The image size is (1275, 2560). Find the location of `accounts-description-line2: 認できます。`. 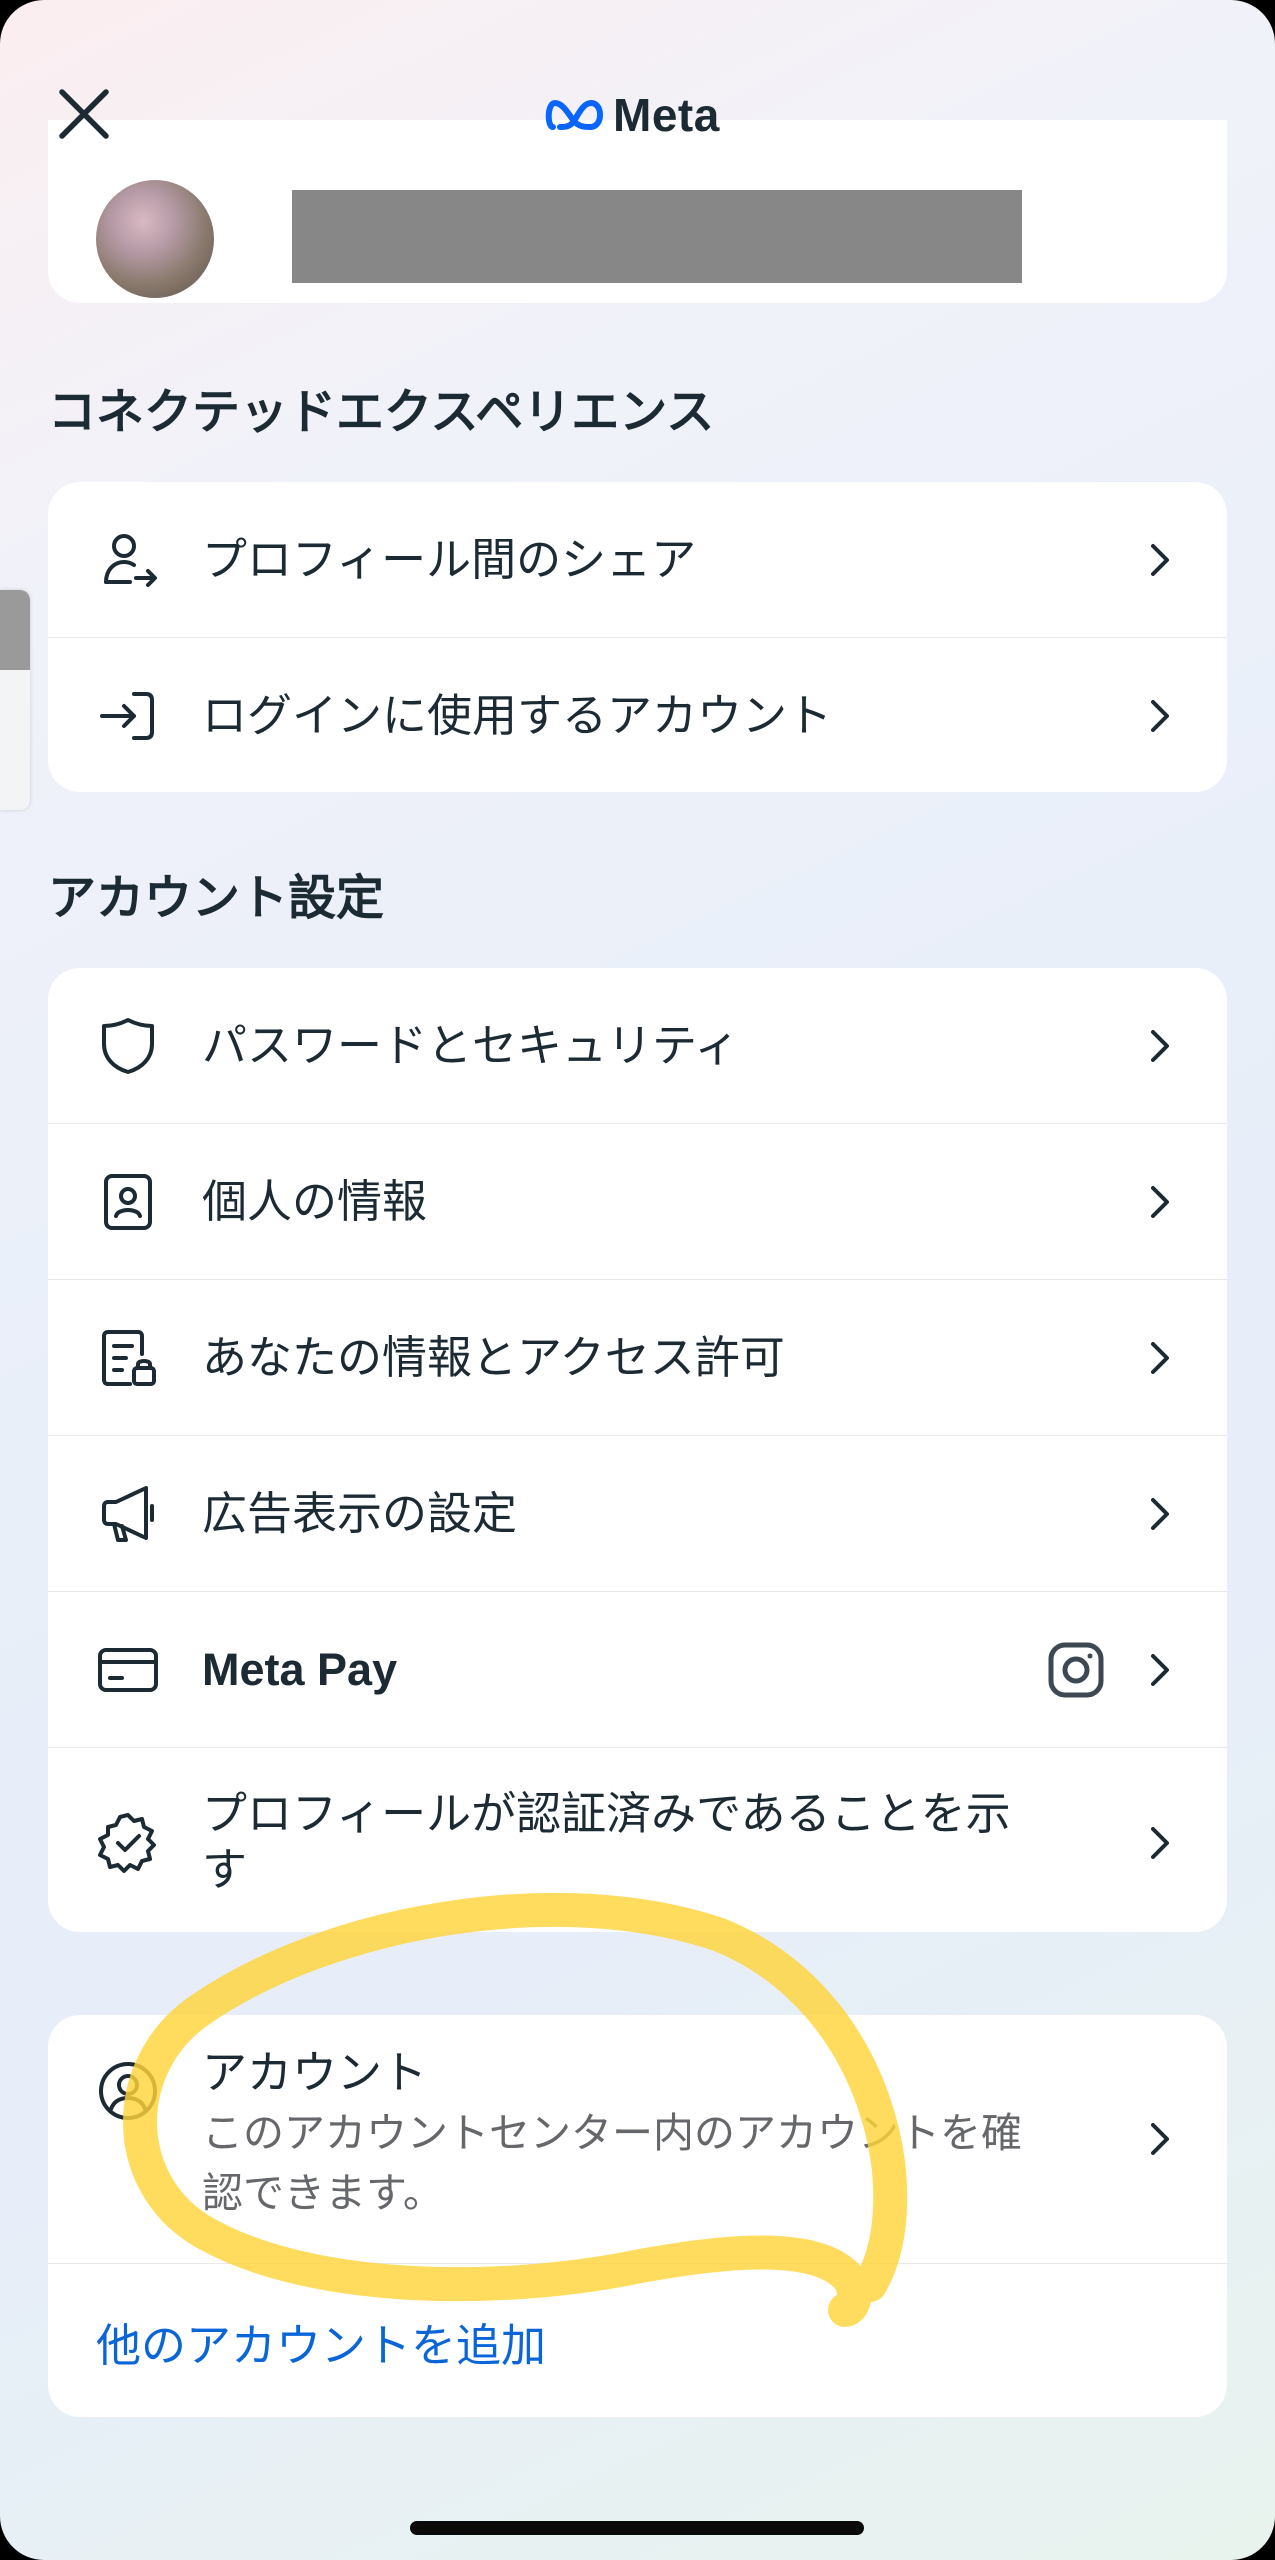

accounts-description-line2: 認できます。 is located at coordinates (323, 2193).